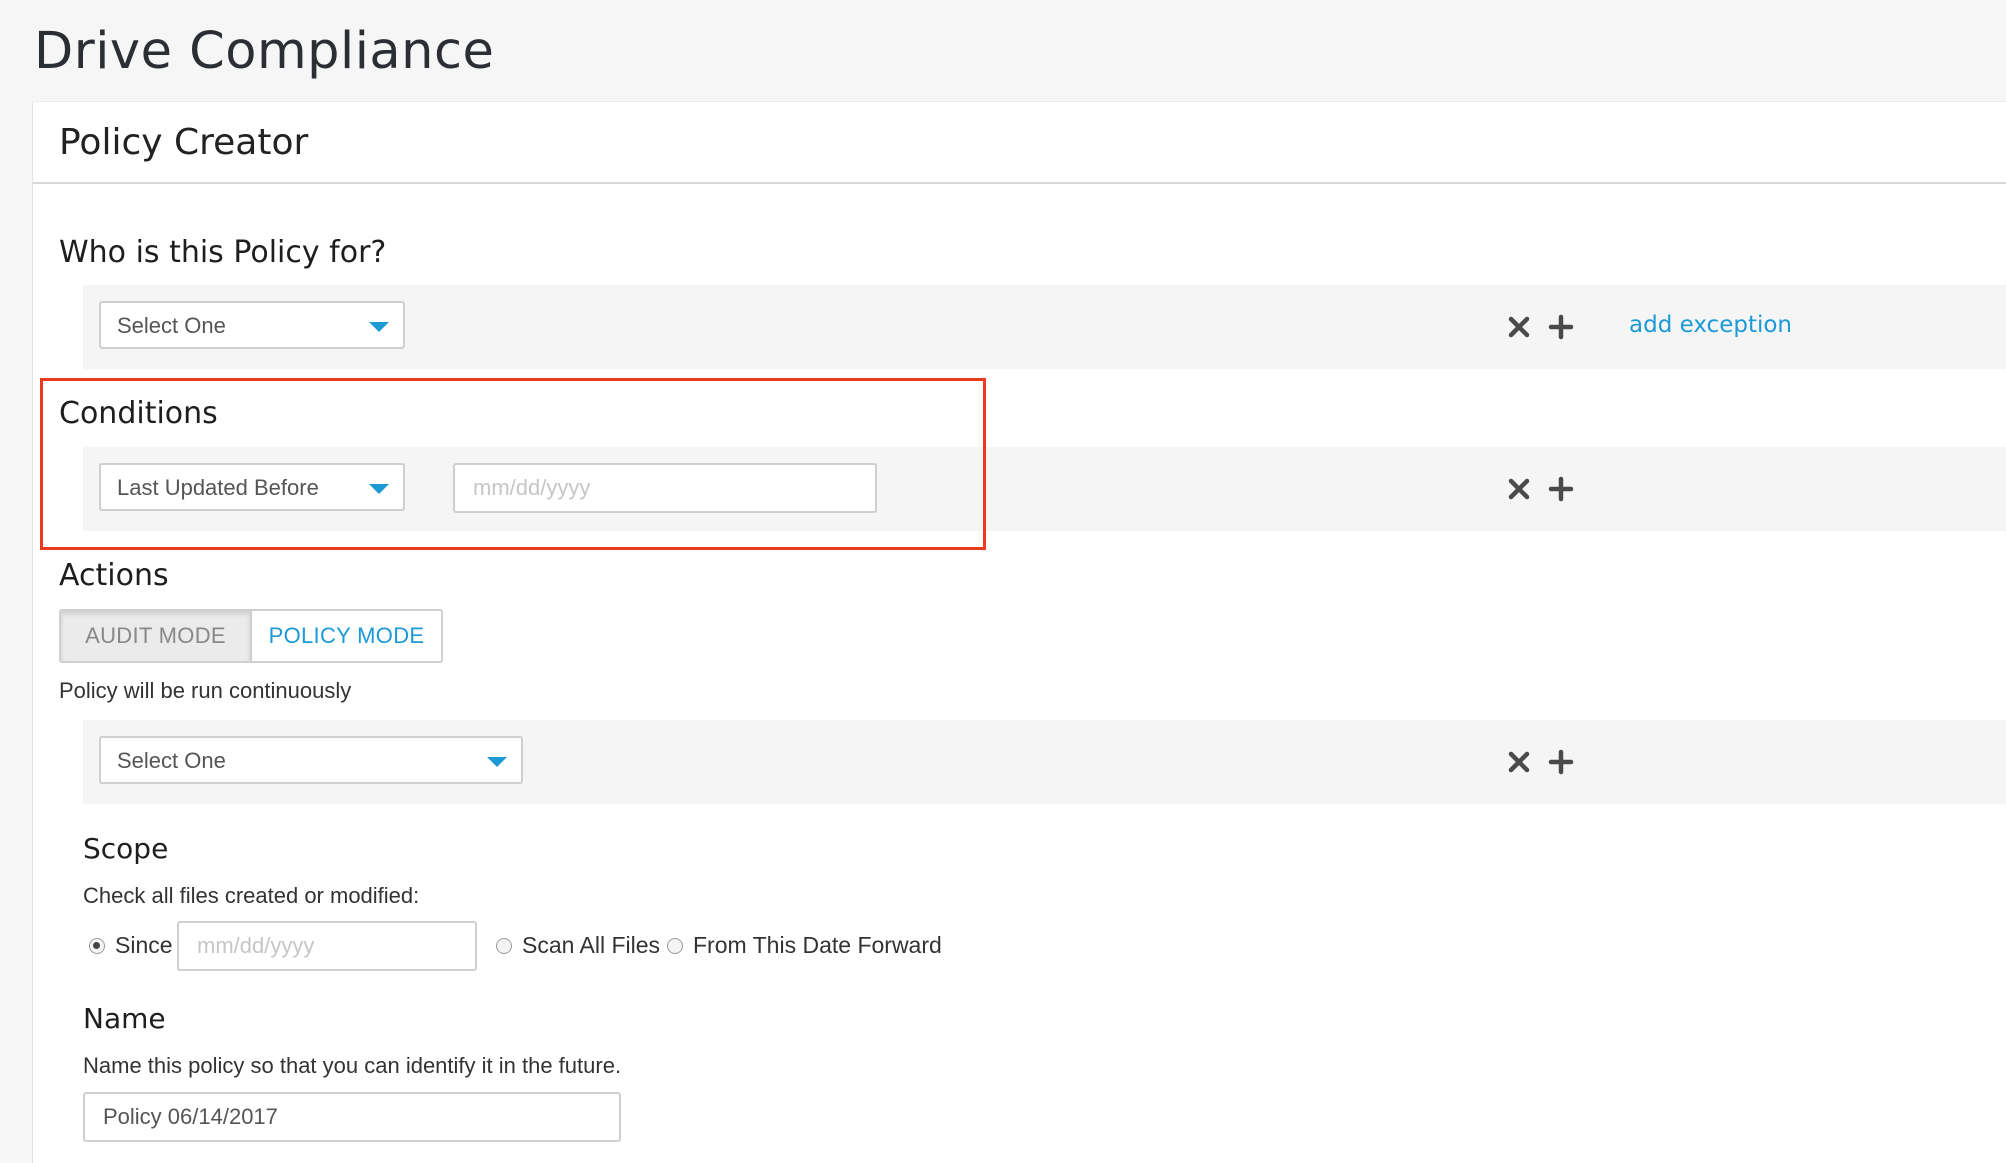 This screenshot has height=1163, width=2006. Describe the element at coordinates (218, 487) in the screenshot. I see `condition-type-value: Last Updated Before` at that location.